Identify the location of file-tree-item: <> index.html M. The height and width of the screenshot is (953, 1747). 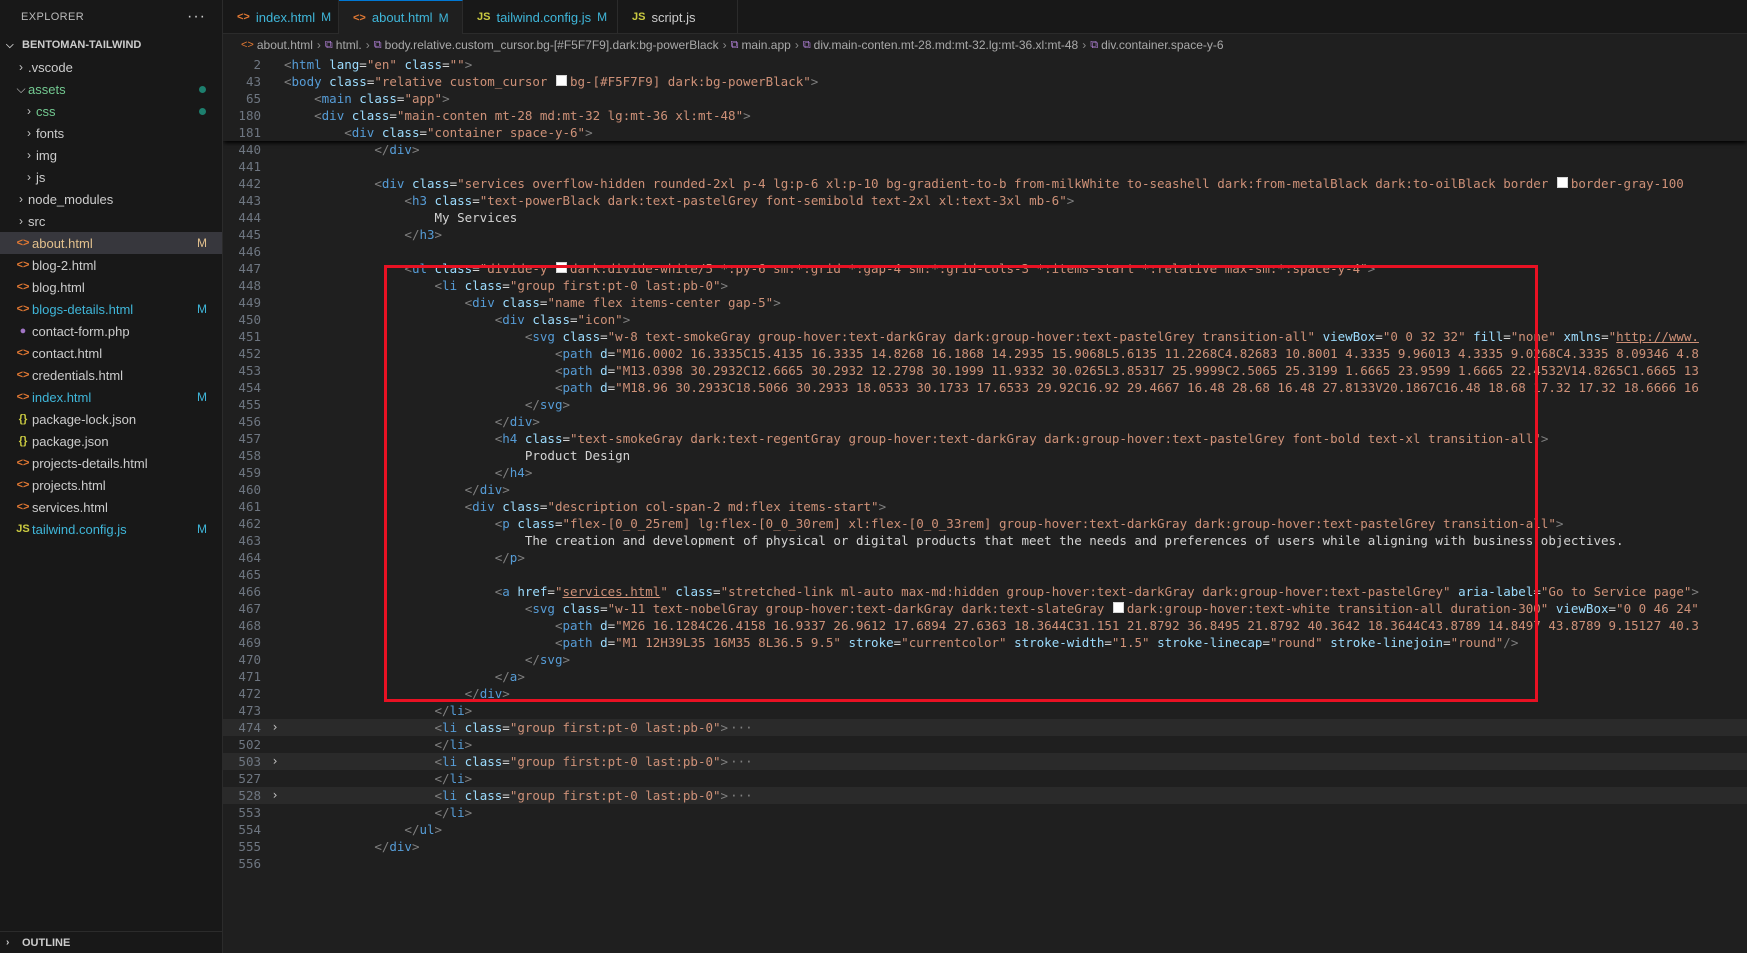
(111, 397).